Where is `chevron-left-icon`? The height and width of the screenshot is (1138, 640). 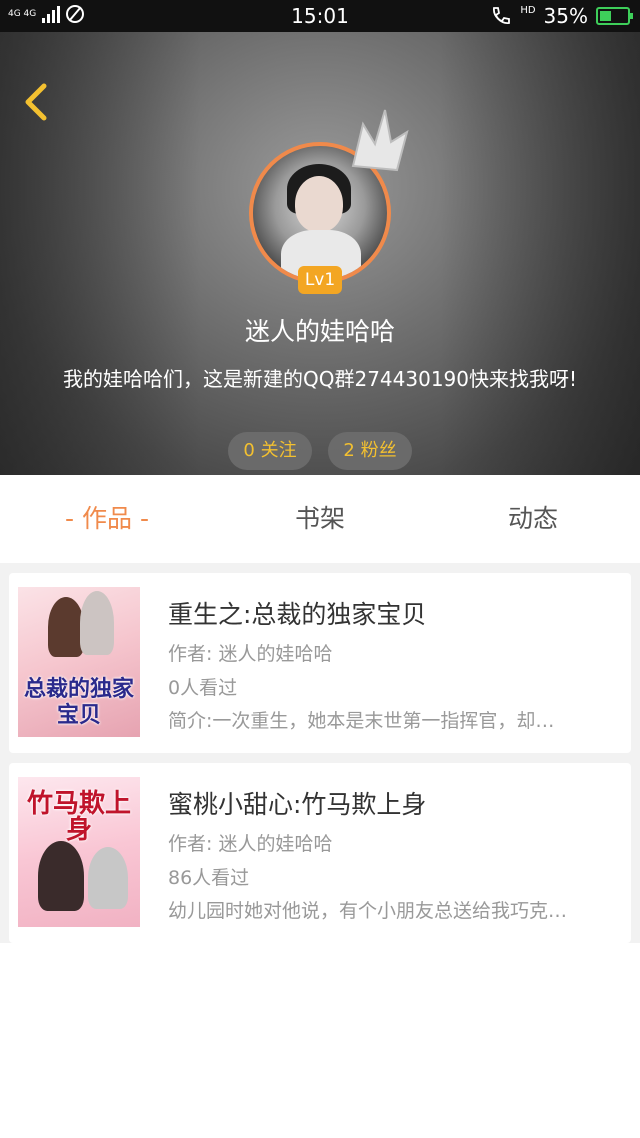
chevron-left-icon is located at coordinates (36, 102).